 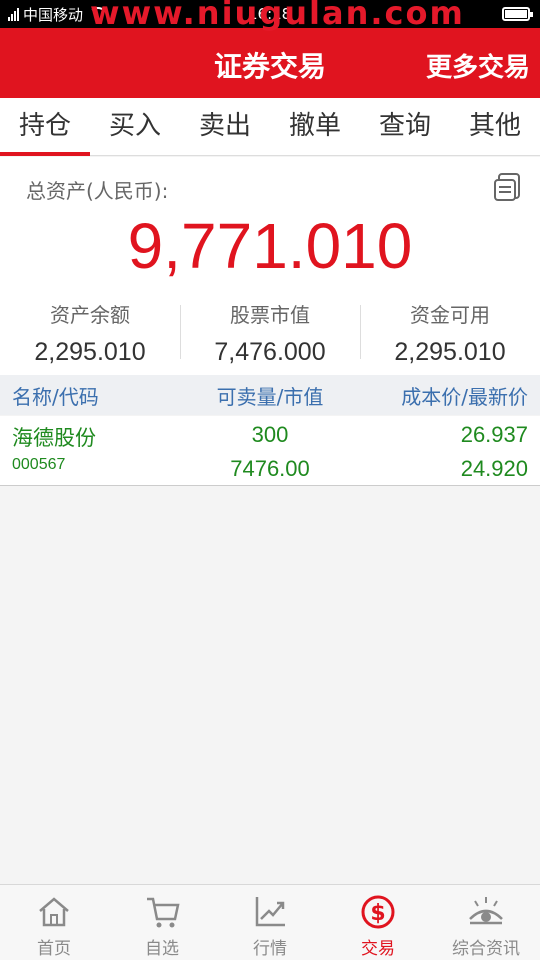 What do you see at coordinates (135, 126) in the screenshot?
I see `tab-buy: 买入` at bounding box center [135, 126].